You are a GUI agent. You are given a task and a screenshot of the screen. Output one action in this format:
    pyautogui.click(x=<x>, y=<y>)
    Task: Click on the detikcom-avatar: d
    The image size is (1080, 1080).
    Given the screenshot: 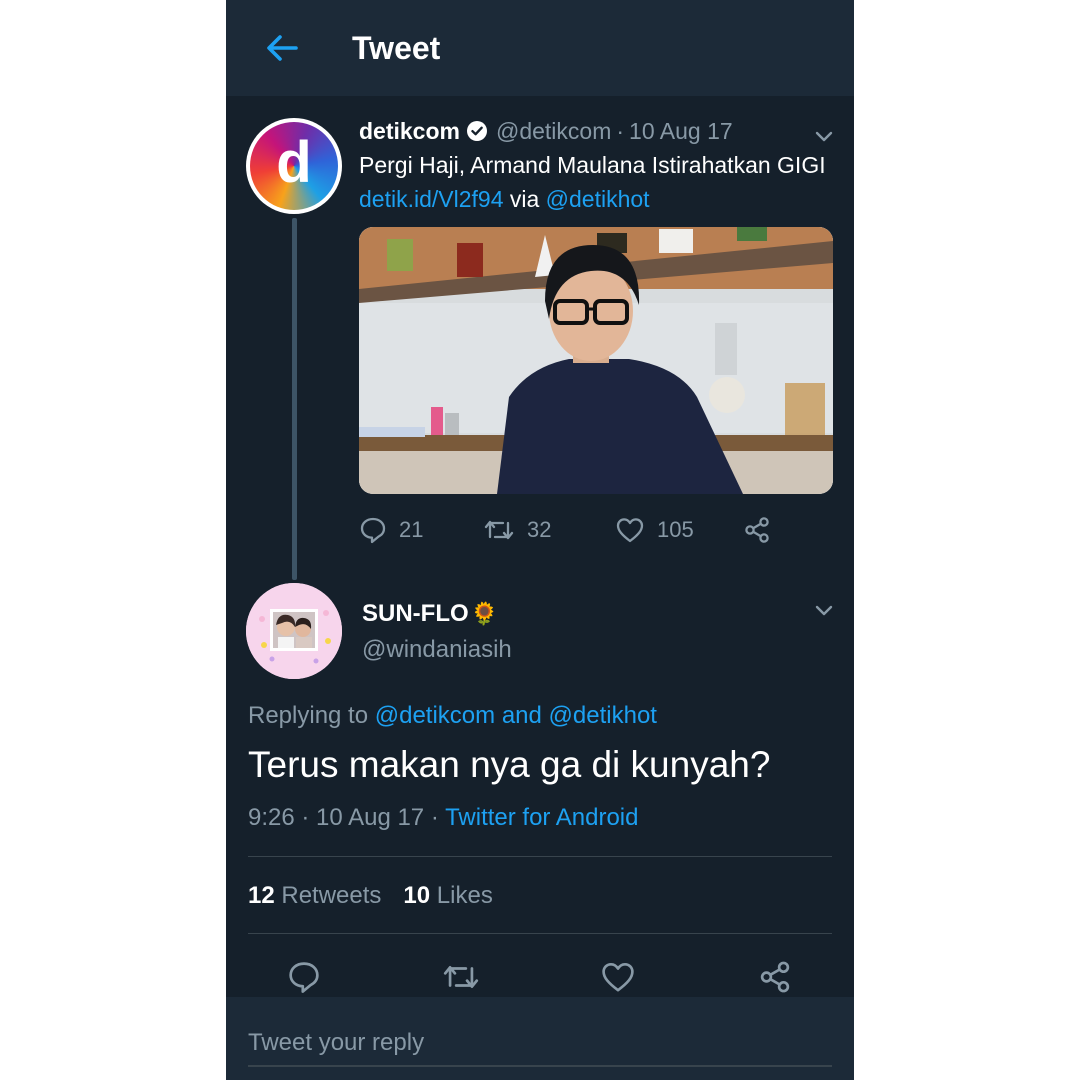 What is the action you would take?
    pyautogui.click(x=294, y=166)
    